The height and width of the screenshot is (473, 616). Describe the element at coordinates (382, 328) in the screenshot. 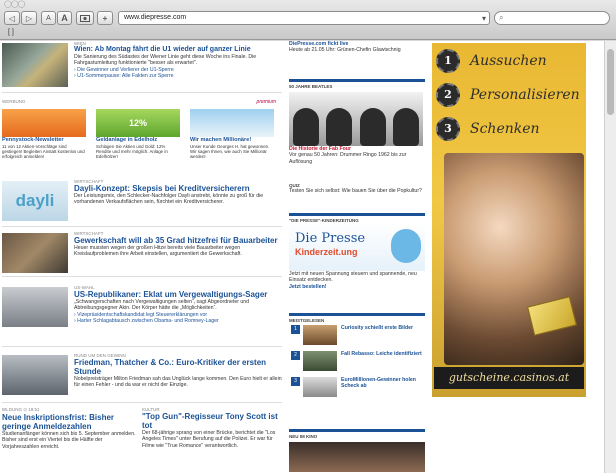

I see `most-read-title: Curiosity schießt erste Bilder` at that location.